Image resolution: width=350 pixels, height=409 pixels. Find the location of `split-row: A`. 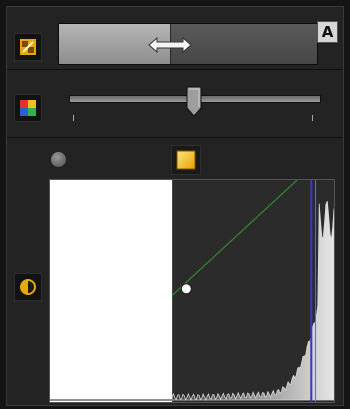

split-row: A is located at coordinates (175, 38).